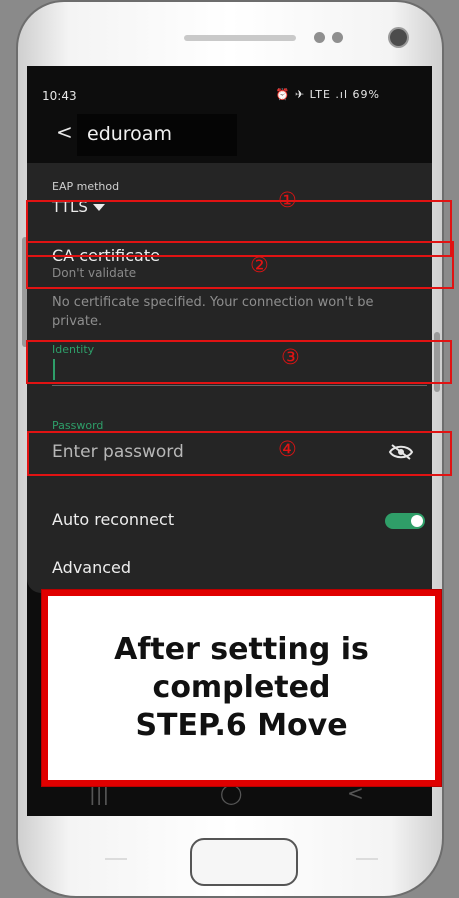  I want to click on light-sensor, so click(337, 37).